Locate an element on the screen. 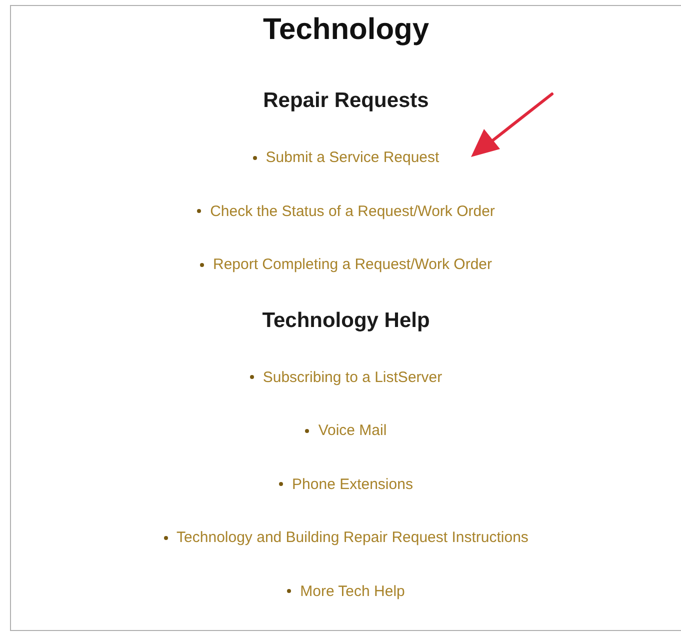 Image resolution: width=681 pixels, height=636 pixels. link: Subscribing to a ListServer is located at coordinates (352, 377).